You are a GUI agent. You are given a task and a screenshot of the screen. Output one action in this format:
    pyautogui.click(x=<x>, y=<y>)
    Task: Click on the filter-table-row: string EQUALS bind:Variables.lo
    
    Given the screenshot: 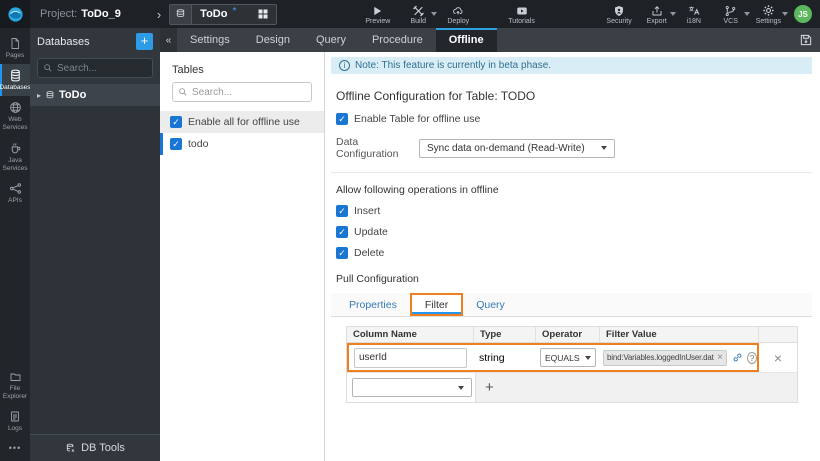 What is the action you would take?
    pyautogui.click(x=572, y=358)
    